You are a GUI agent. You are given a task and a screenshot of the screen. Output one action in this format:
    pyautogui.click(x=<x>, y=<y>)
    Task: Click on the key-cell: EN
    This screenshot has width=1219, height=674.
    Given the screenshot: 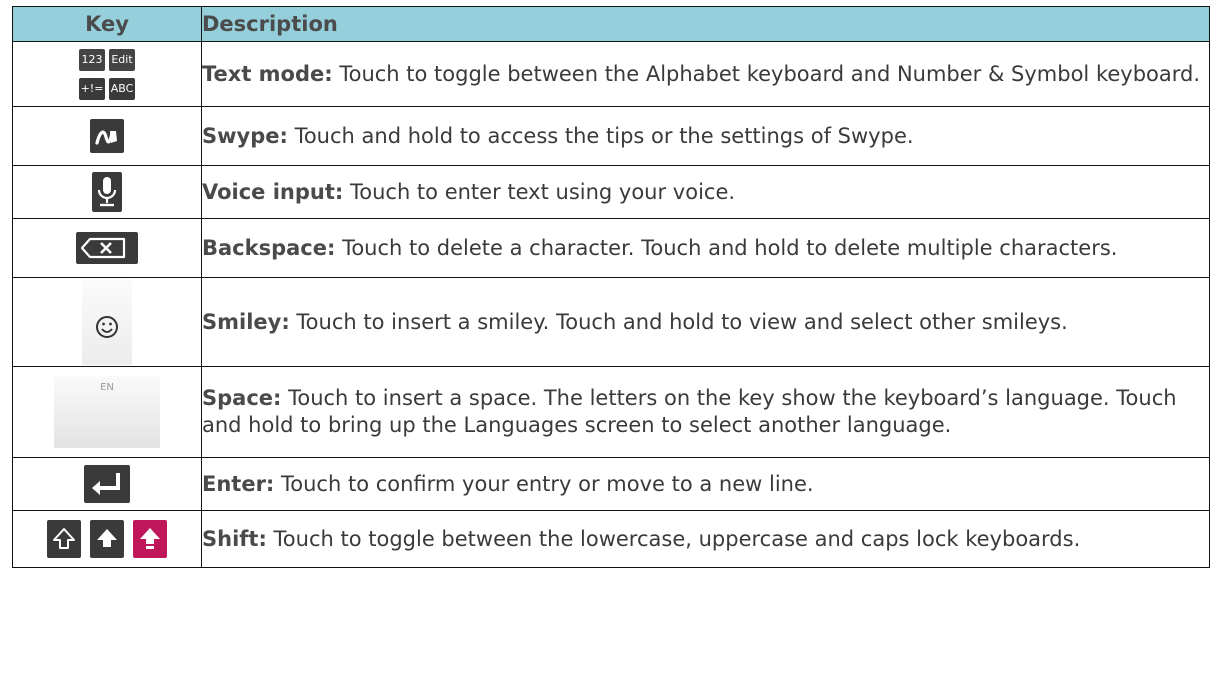 What is the action you would take?
    pyautogui.click(x=107, y=412)
    